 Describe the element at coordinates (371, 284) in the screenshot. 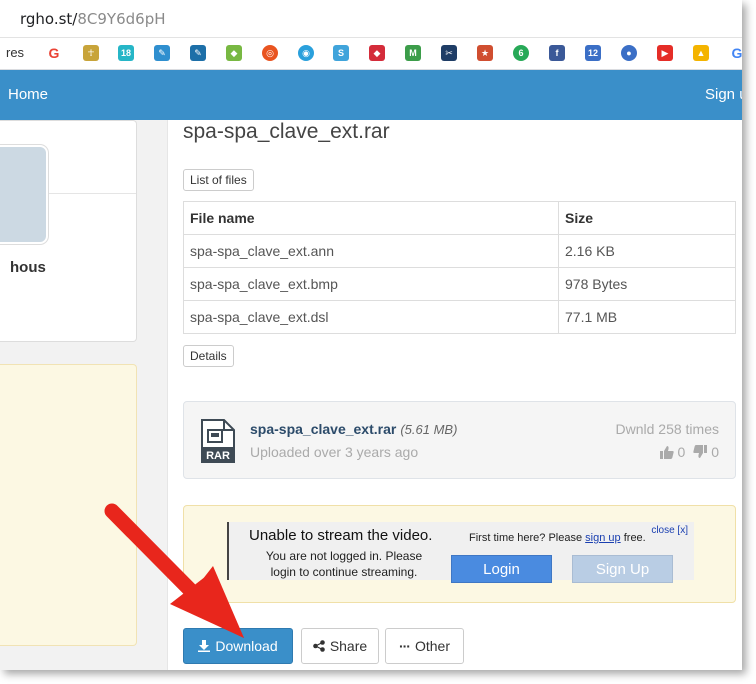

I see `file-name-cell: spa-spa_clave_ext.bmp` at that location.